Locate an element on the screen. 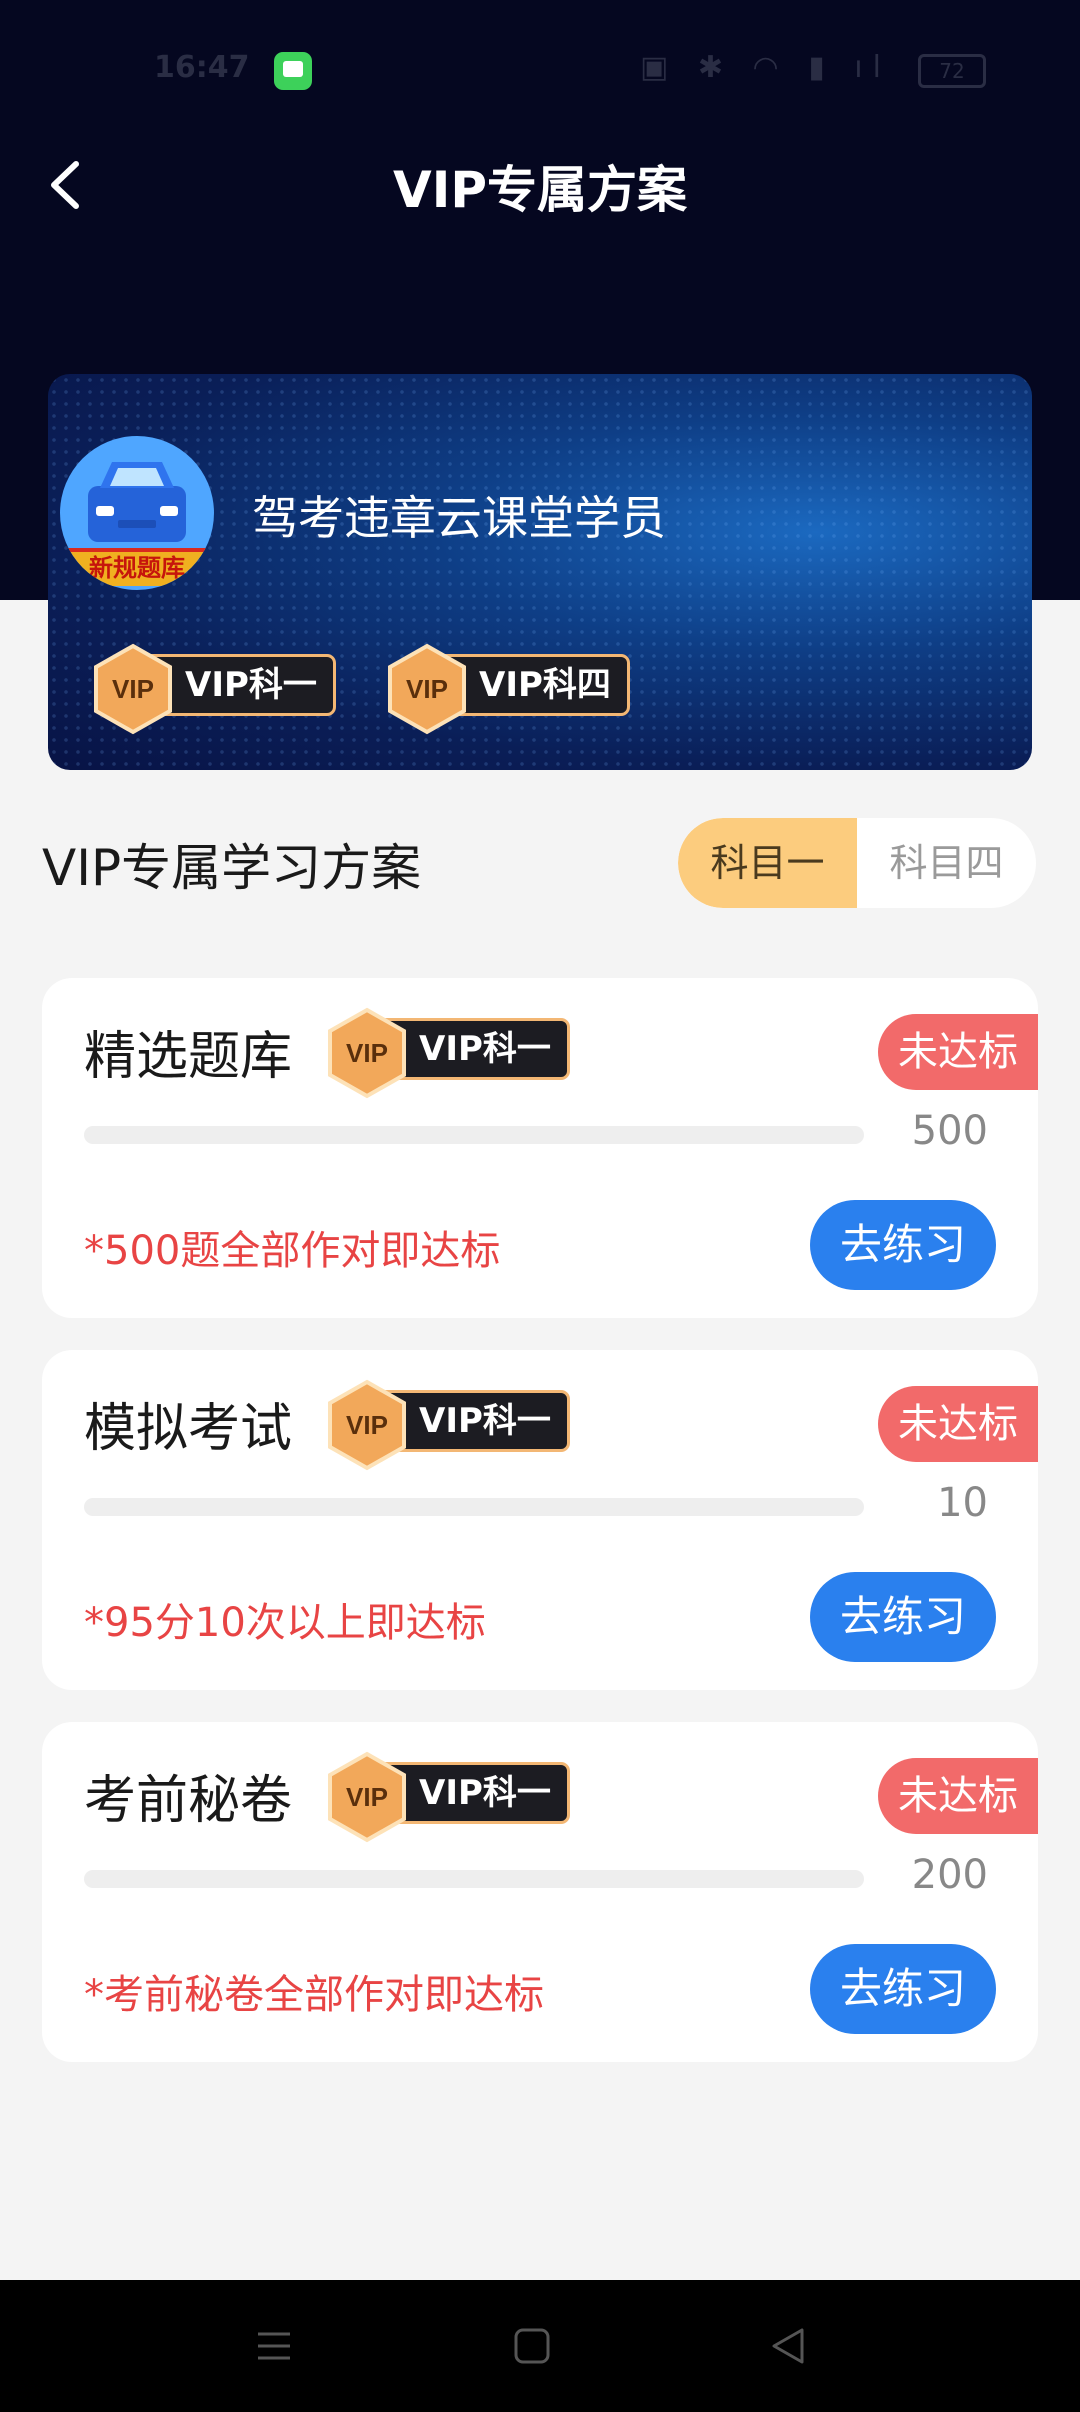 This screenshot has width=1080, height=2412. home-square-icon is located at coordinates (532, 2346).